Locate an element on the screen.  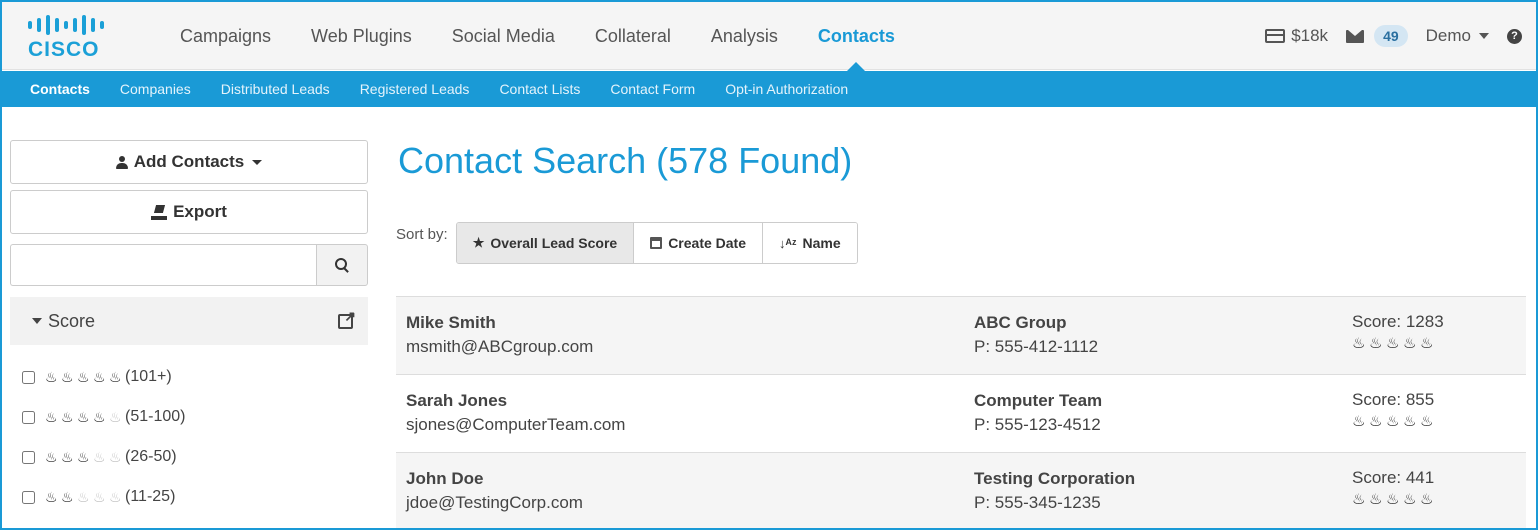
export-icon is located at coordinates (159, 212).